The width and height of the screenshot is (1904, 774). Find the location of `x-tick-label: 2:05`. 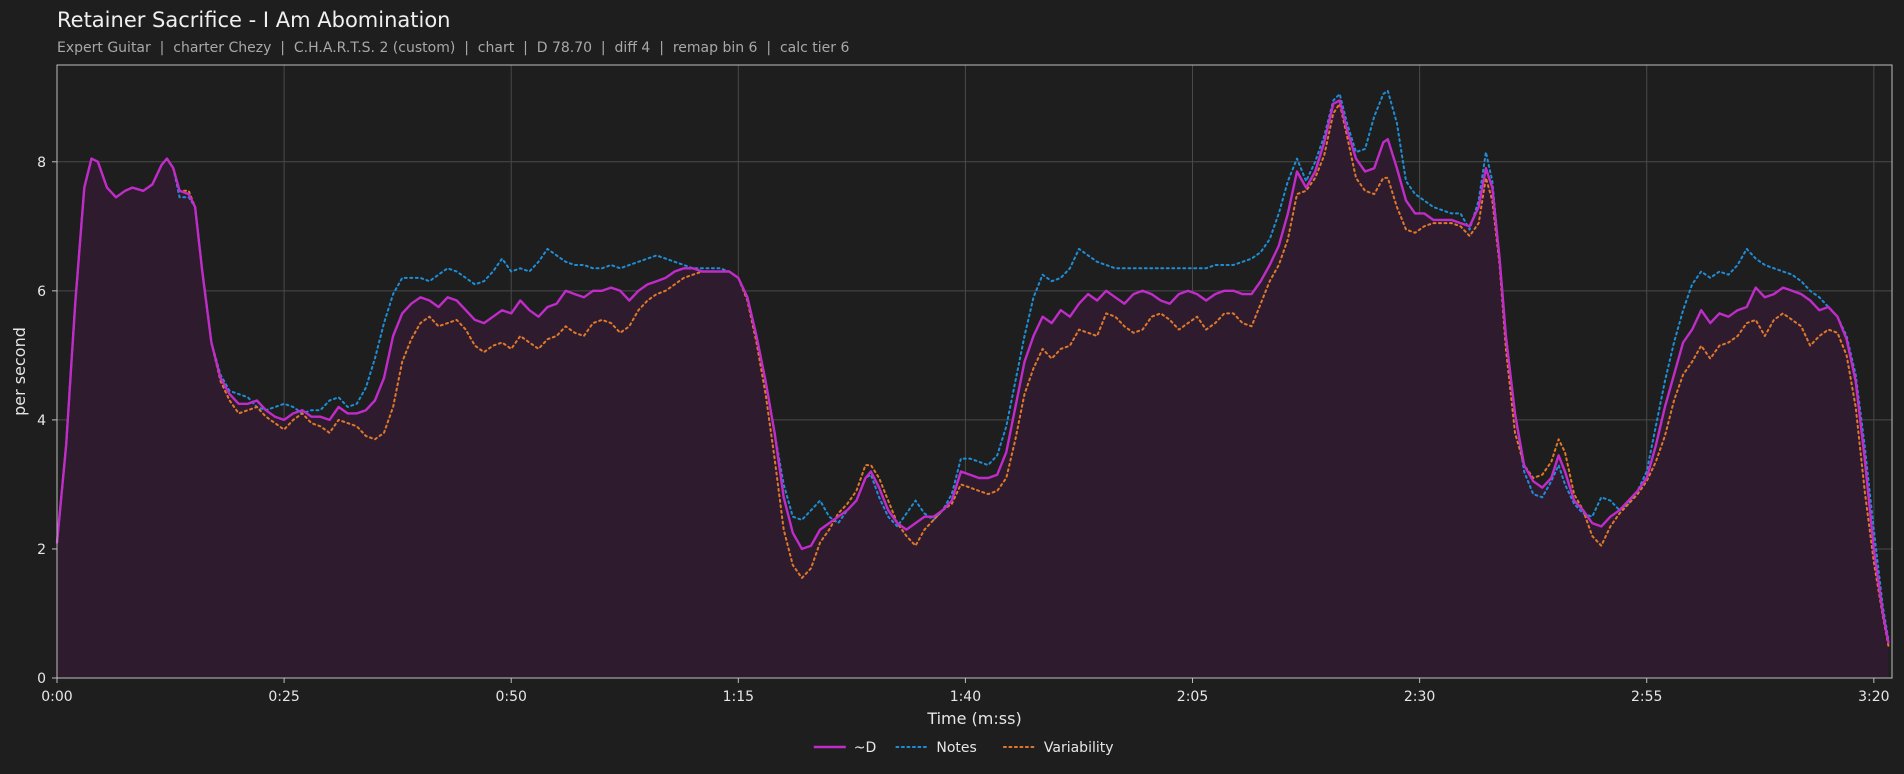

x-tick-label: 2:05 is located at coordinates (1192, 697).